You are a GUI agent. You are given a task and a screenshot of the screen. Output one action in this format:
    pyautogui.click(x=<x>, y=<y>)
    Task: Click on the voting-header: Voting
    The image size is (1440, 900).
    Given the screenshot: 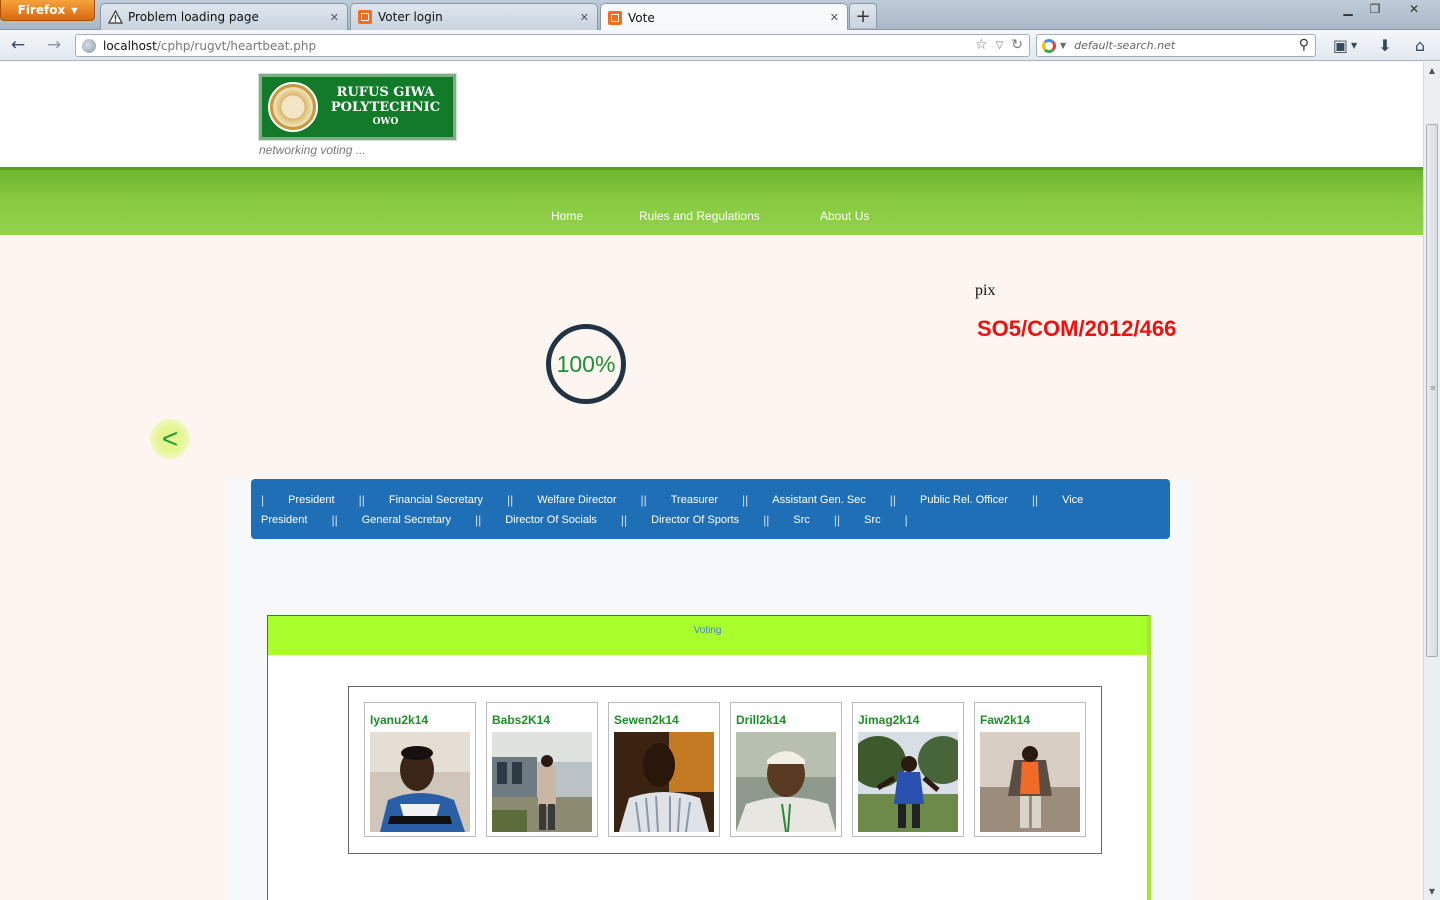 What is the action you would take?
    pyautogui.click(x=707, y=635)
    